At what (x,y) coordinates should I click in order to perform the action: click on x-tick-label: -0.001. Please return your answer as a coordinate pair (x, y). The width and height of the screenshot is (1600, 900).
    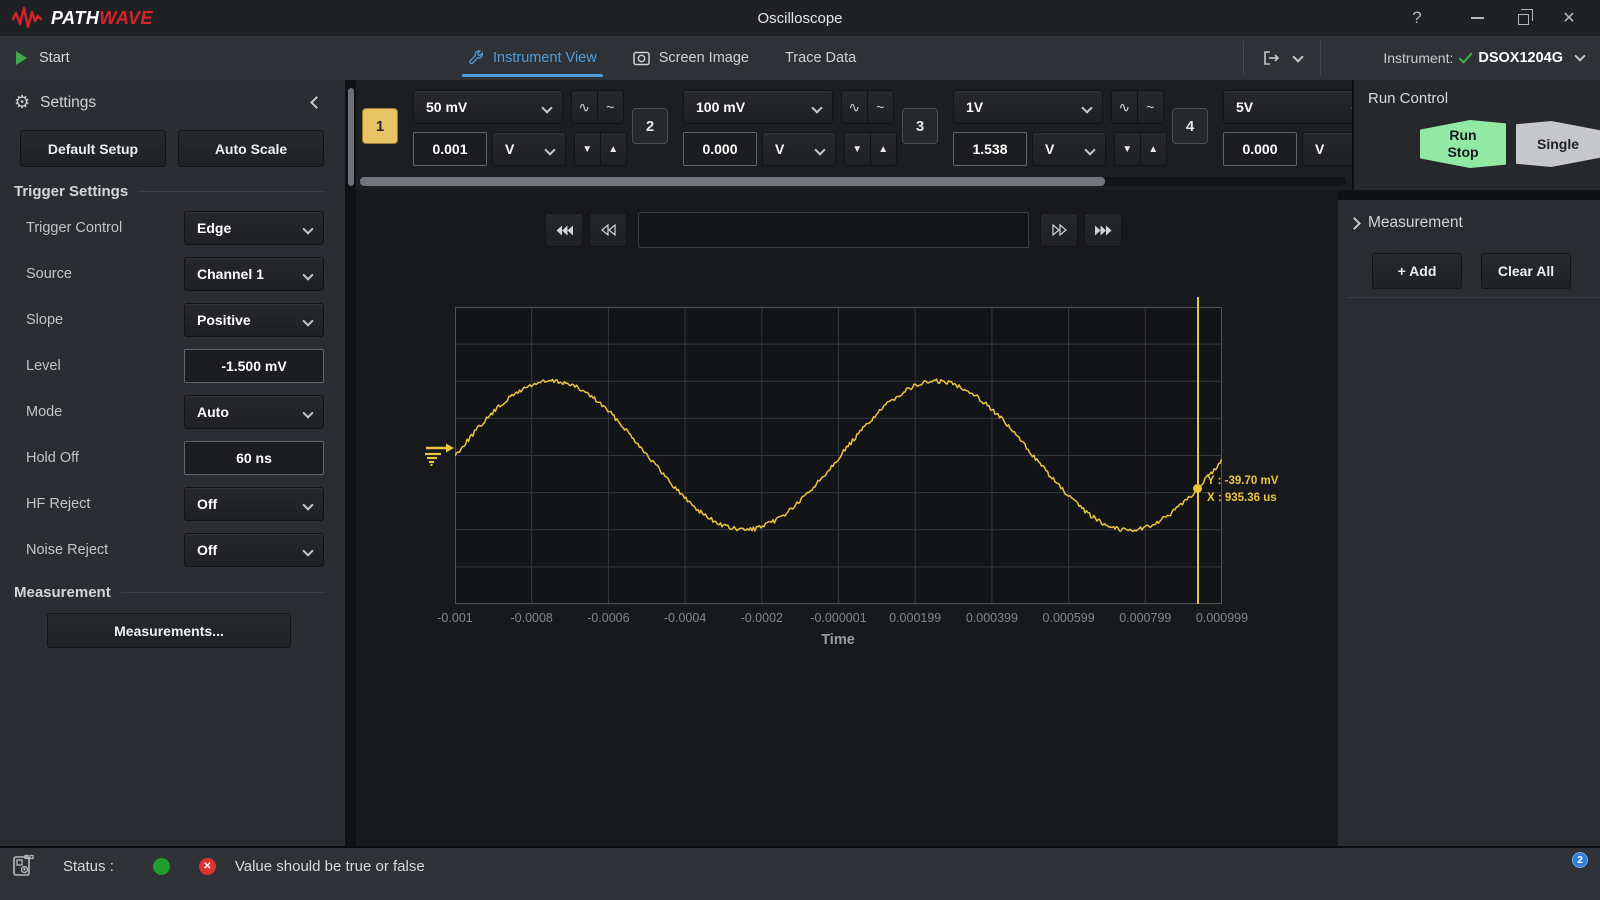
    Looking at the image, I should click on (455, 618).